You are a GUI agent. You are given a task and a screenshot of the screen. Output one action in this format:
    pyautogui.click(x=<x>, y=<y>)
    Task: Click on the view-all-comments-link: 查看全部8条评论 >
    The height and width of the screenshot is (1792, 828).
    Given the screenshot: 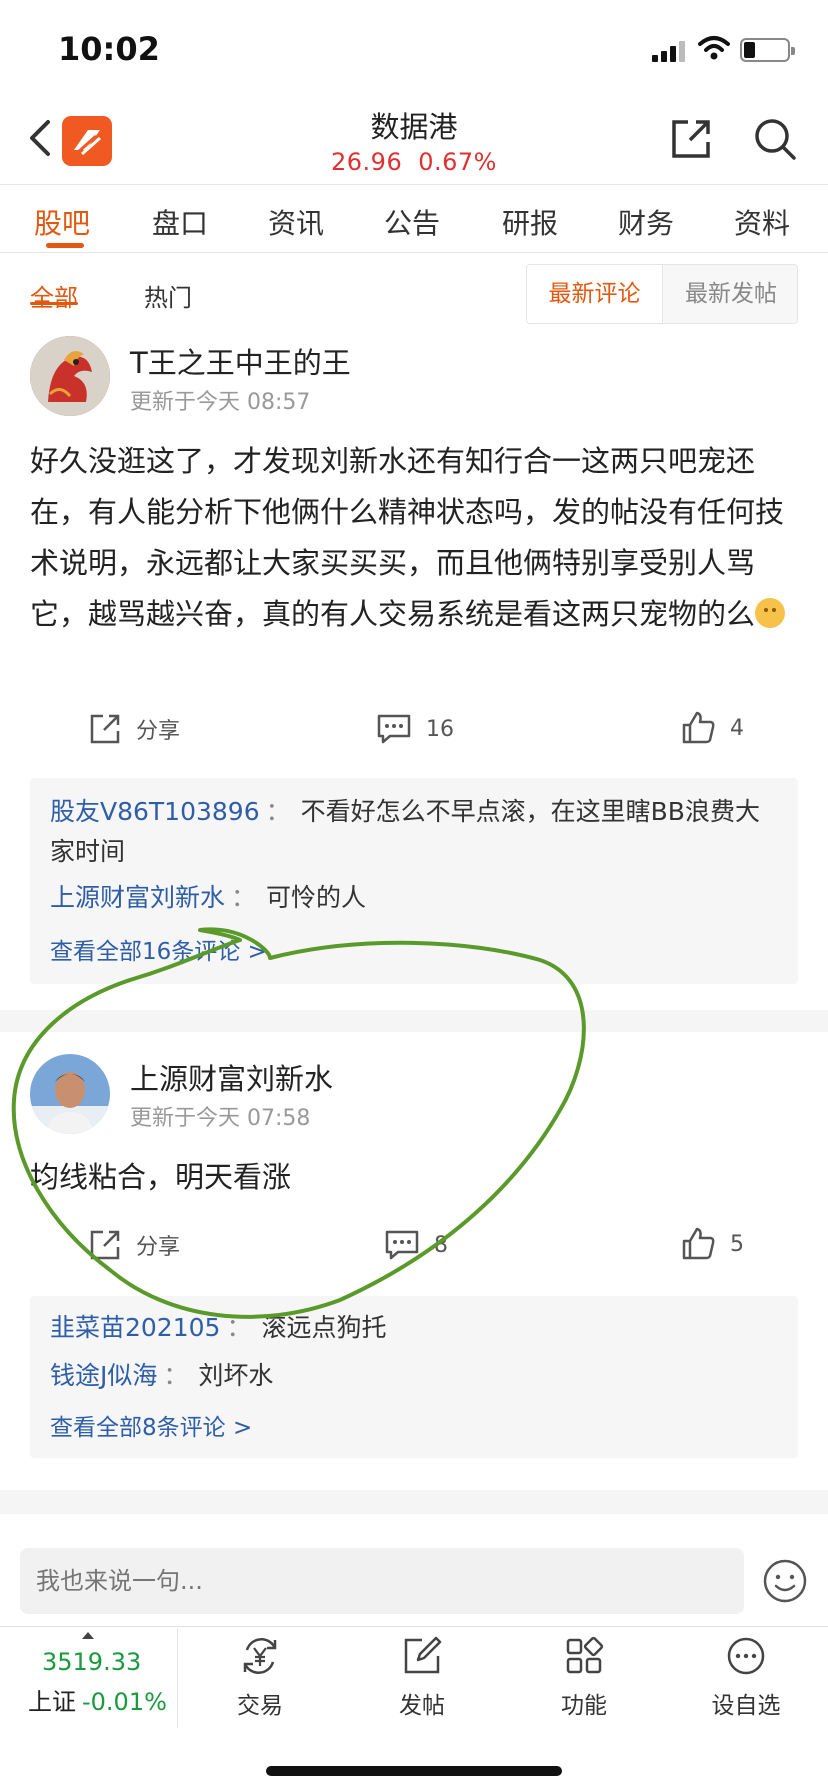 What is the action you would take?
    pyautogui.click(x=151, y=1425)
    